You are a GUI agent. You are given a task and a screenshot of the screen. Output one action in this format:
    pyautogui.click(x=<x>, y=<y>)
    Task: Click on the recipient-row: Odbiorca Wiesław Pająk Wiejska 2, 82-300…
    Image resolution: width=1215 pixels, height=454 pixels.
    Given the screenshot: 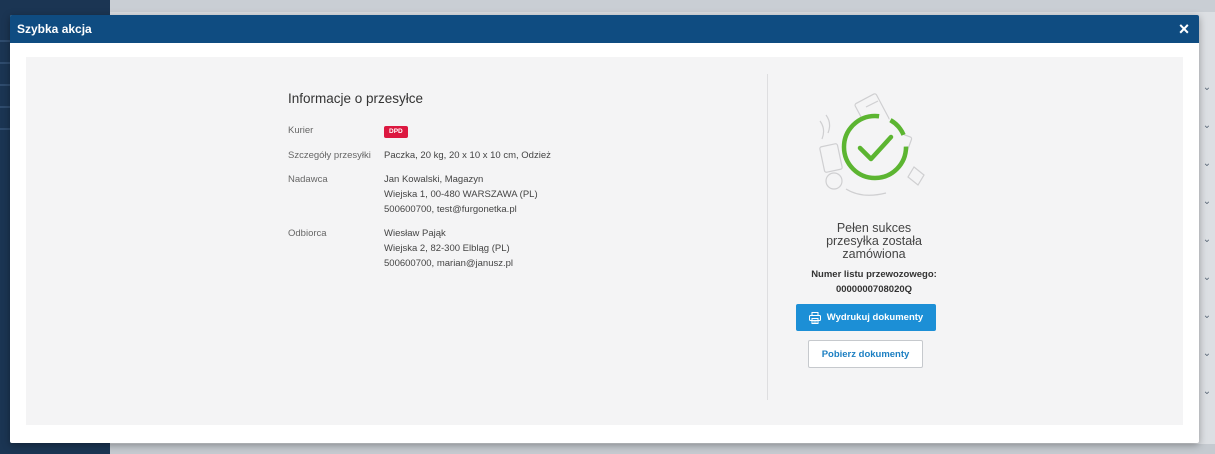 What is the action you would take?
    pyautogui.click(x=508, y=248)
    